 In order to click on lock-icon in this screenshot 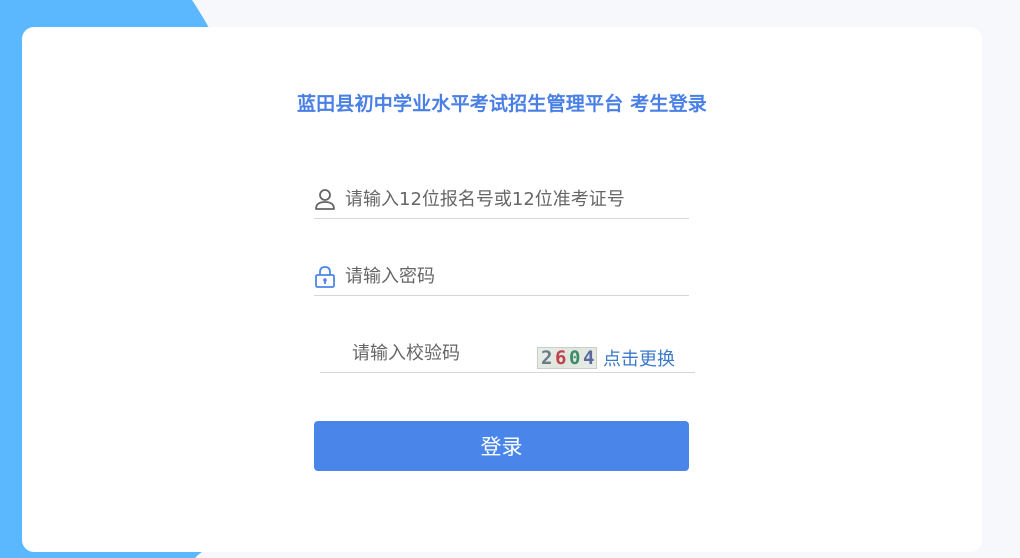, I will do `click(325, 277)`.